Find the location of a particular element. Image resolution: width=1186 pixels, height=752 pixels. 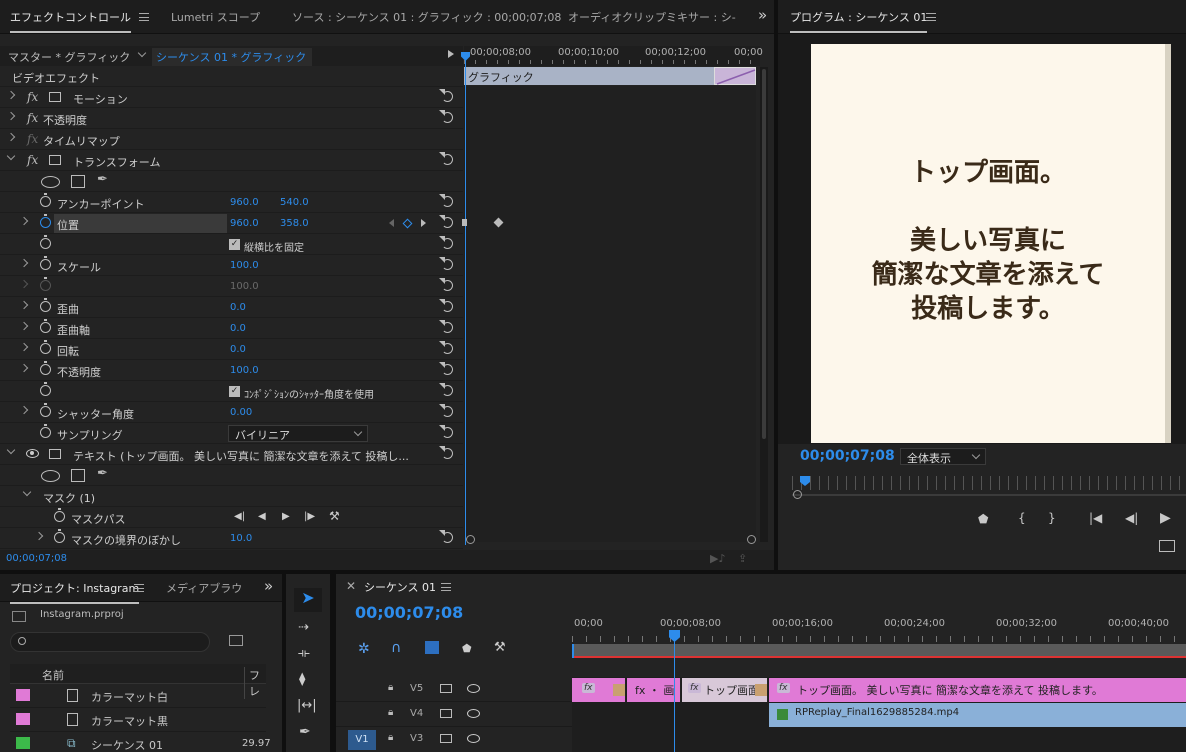

transform-handle-icon is located at coordinates (55, 454).